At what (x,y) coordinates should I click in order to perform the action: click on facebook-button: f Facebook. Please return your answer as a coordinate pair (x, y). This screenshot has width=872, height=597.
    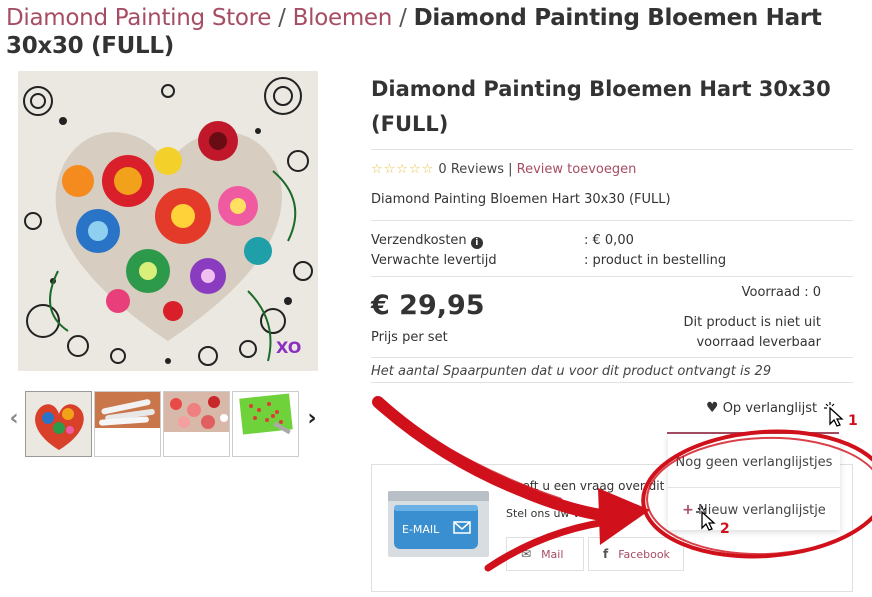
    Looking at the image, I should click on (636, 554).